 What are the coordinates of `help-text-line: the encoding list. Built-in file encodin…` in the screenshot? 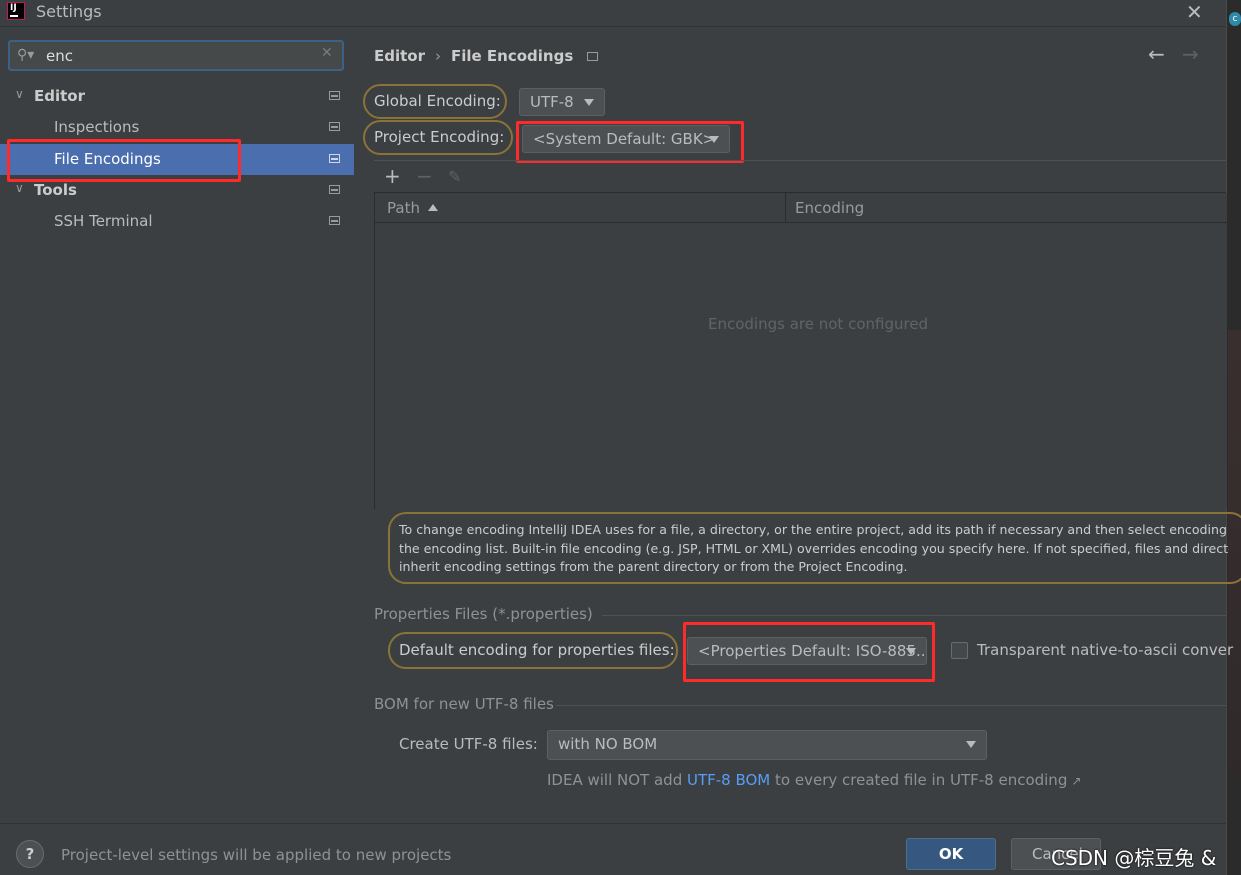 It's located at (814, 548).